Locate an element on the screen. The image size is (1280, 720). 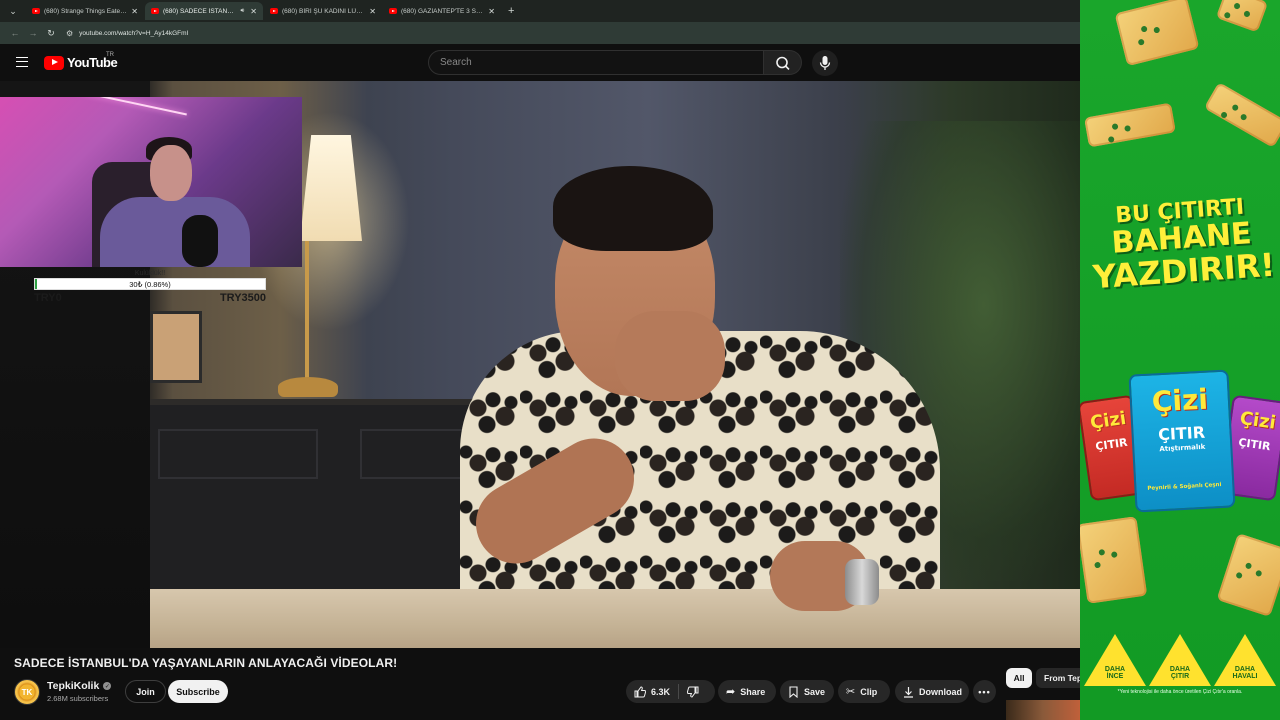
tab-label: (680) Strange Things Eaten in th is located at coordinates (86, 11).